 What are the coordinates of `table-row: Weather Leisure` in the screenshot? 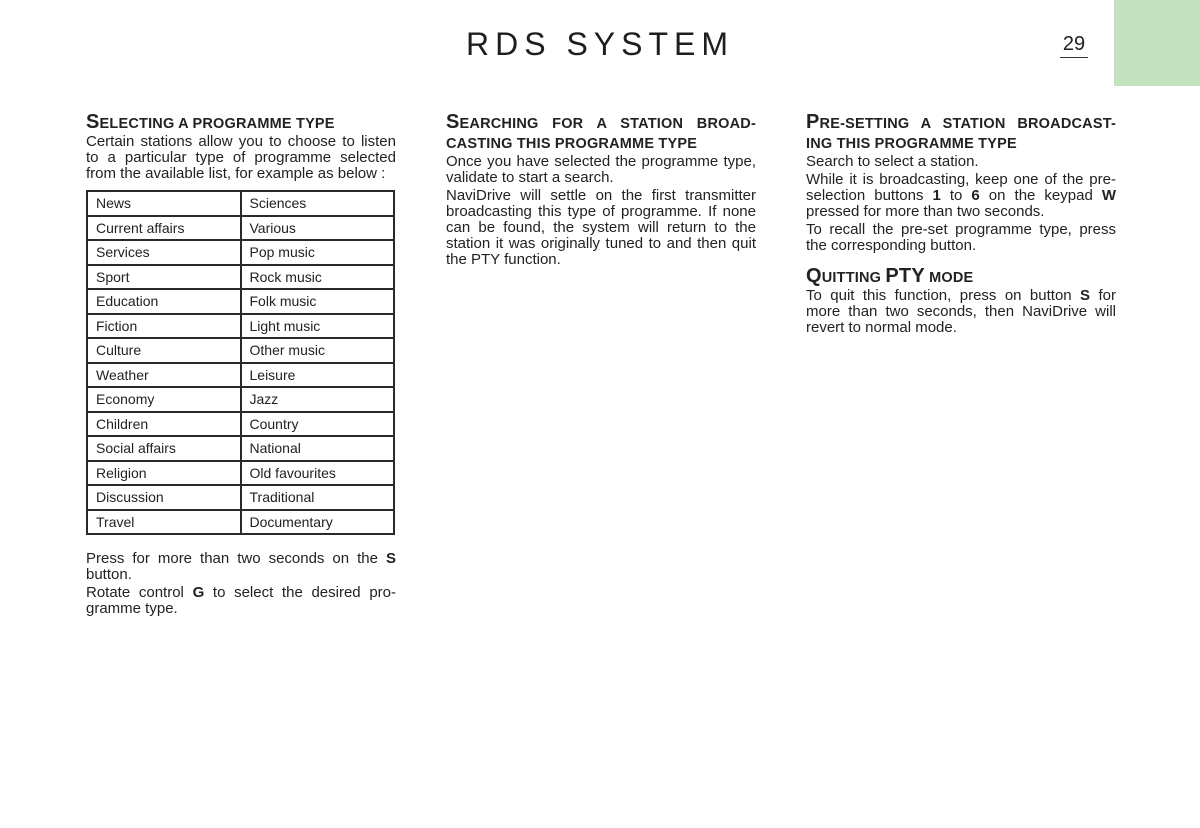 It's located at (240, 374).